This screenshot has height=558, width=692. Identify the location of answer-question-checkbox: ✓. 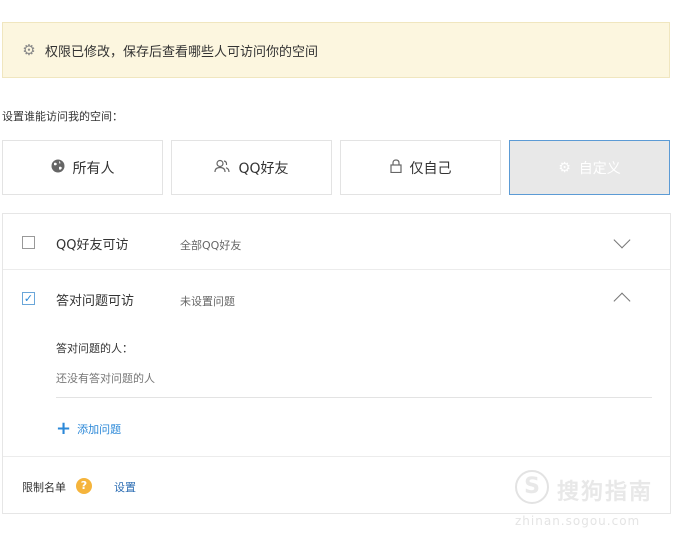
(28, 298).